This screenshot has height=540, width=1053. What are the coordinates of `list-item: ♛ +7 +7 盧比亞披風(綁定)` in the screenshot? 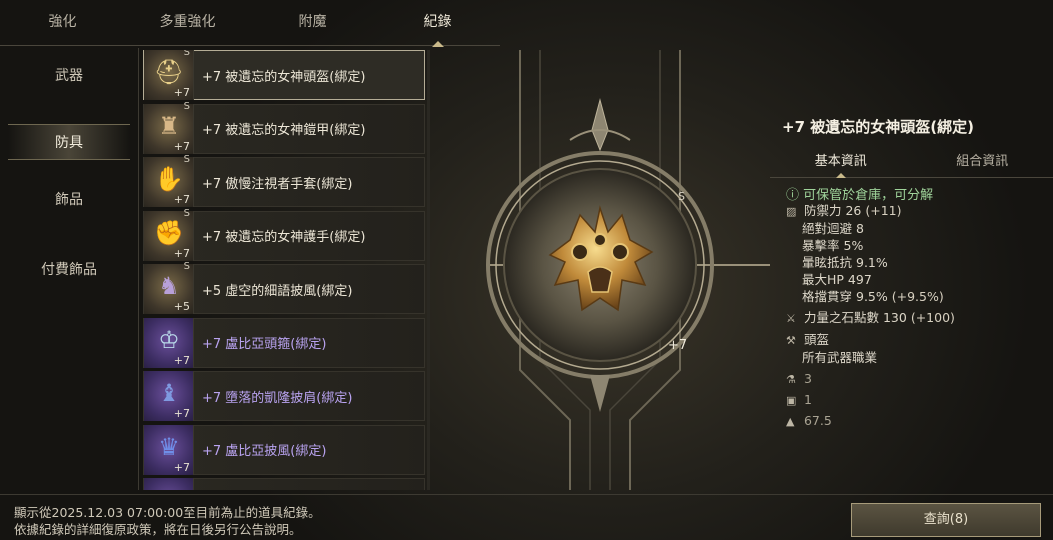 It's located at (284, 449).